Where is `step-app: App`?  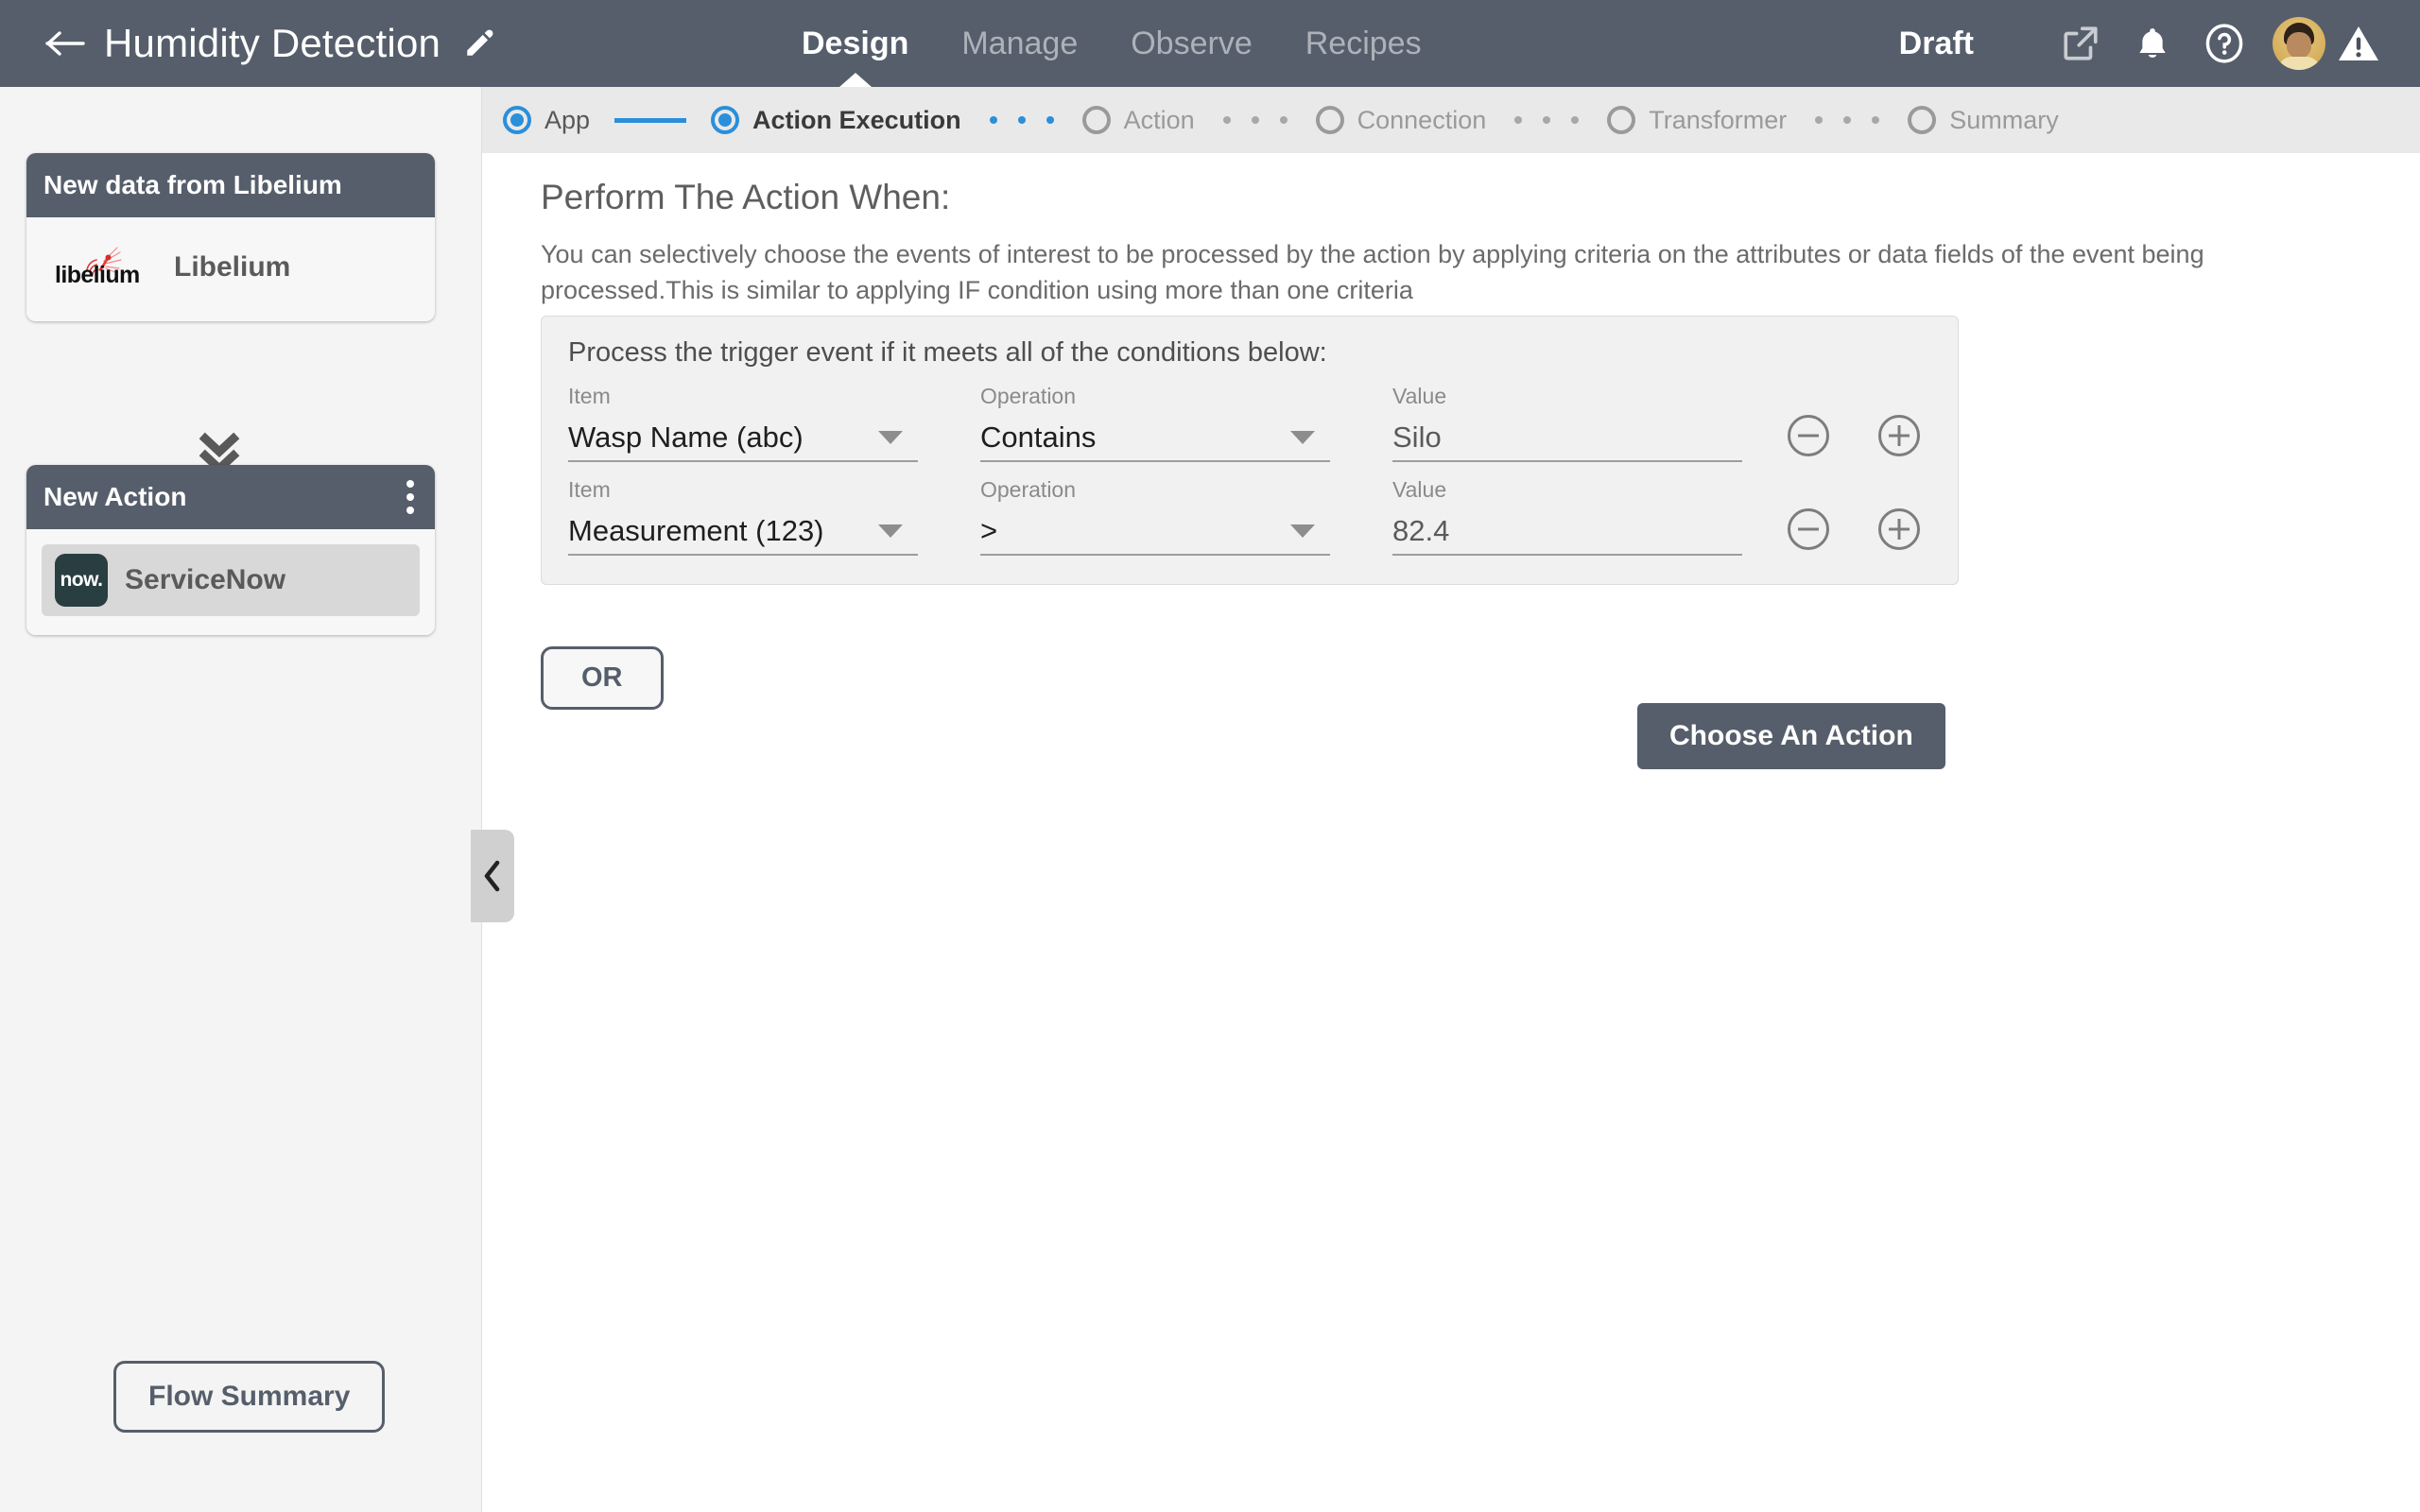
step-app: App is located at coordinates (546, 120).